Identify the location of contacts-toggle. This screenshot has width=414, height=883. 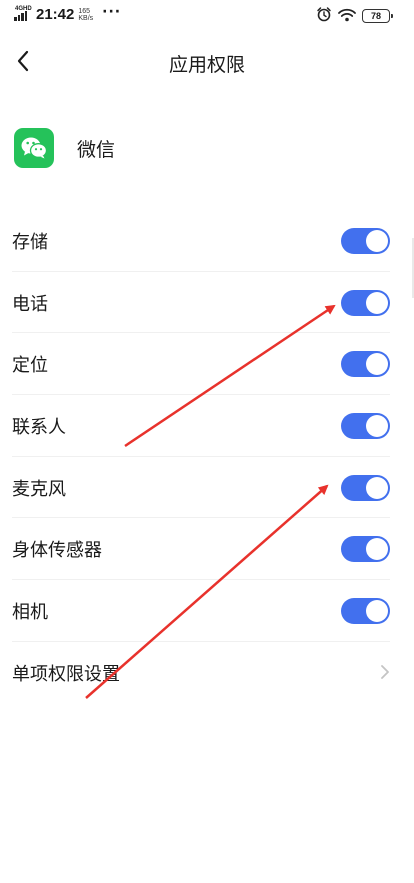
(365, 425).